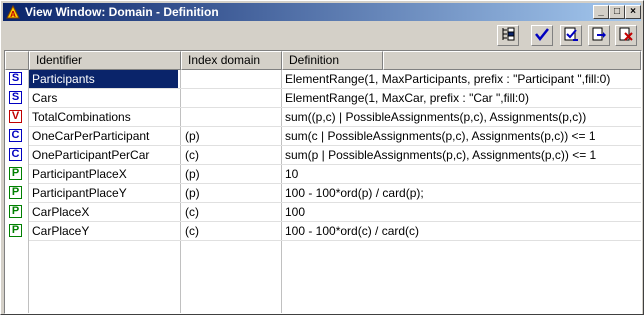 The image size is (644, 315). I want to click on table-row: P CarPlaceX (c) 100, so click(323, 212).